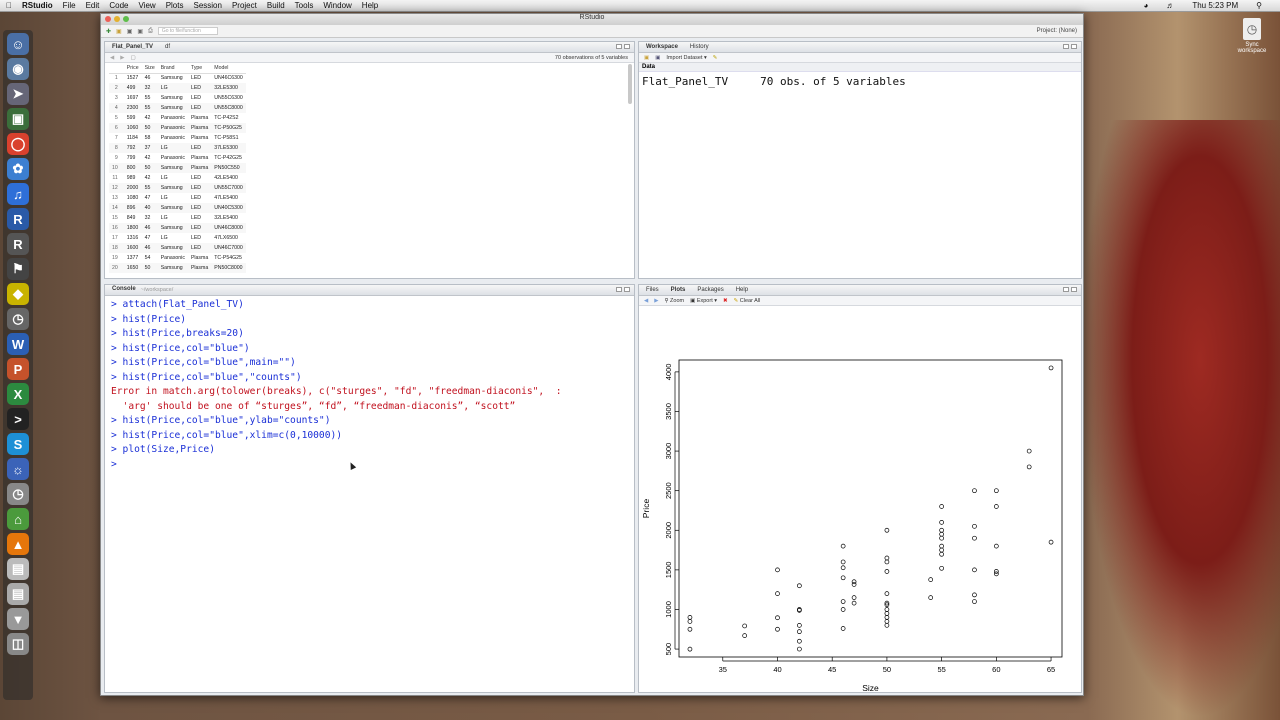 This screenshot has height=720, width=1280. What do you see at coordinates (140, 31) in the screenshot?
I see `save-all-icon: ▣` at bounding box center [140, 31].